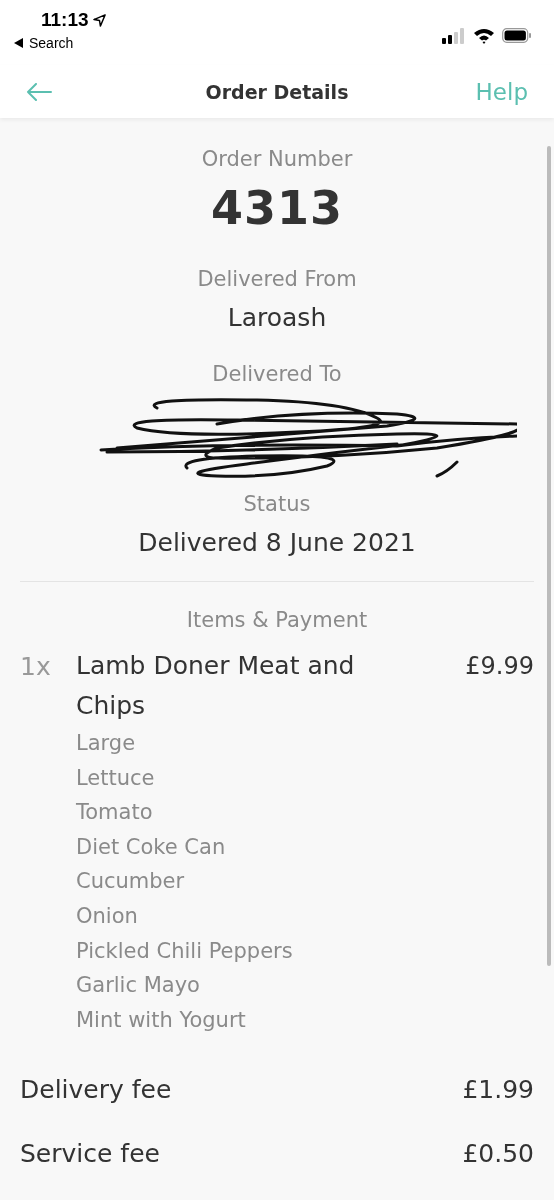 The width and height of the screenshot is (554, 1200). I want to click on back-button, so click(39, 91).